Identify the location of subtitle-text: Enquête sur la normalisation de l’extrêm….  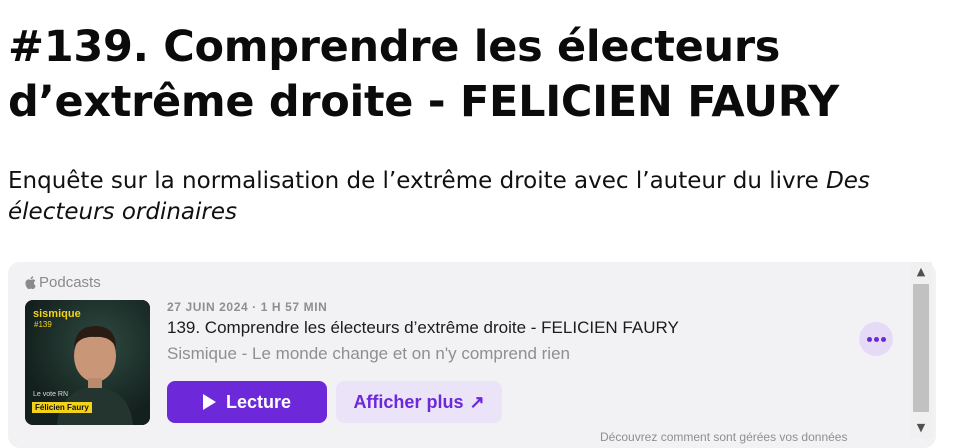
(417, 181).